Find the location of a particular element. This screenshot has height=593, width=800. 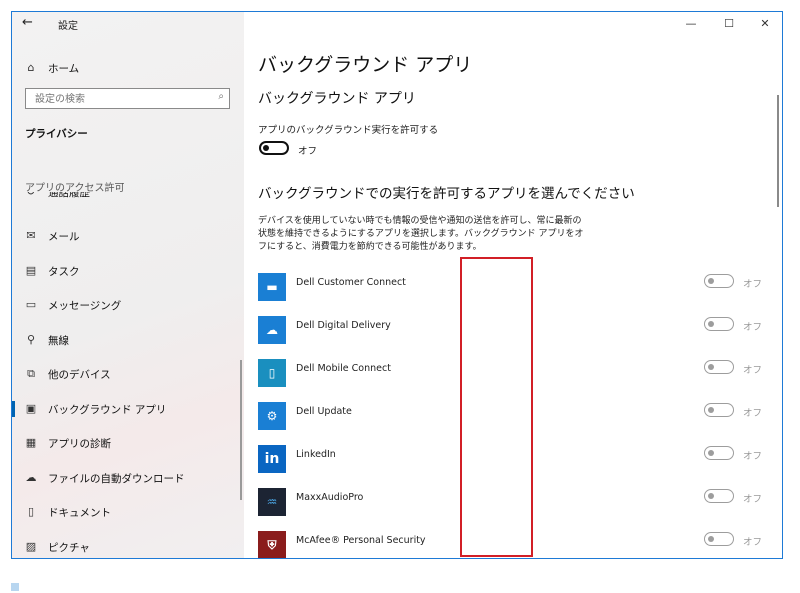

app-name: Dell Update is located at coordinates (324, 411).